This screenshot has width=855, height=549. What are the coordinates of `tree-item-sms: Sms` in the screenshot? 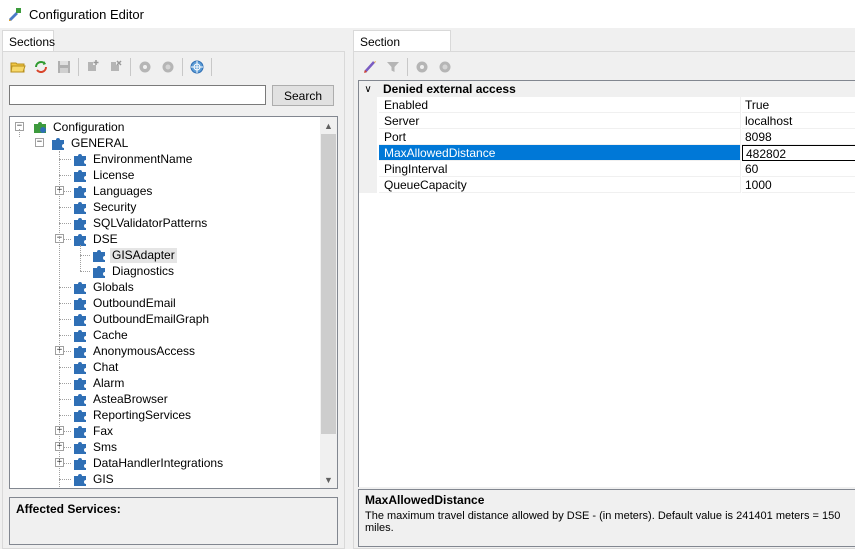 It's located at (95, 447).